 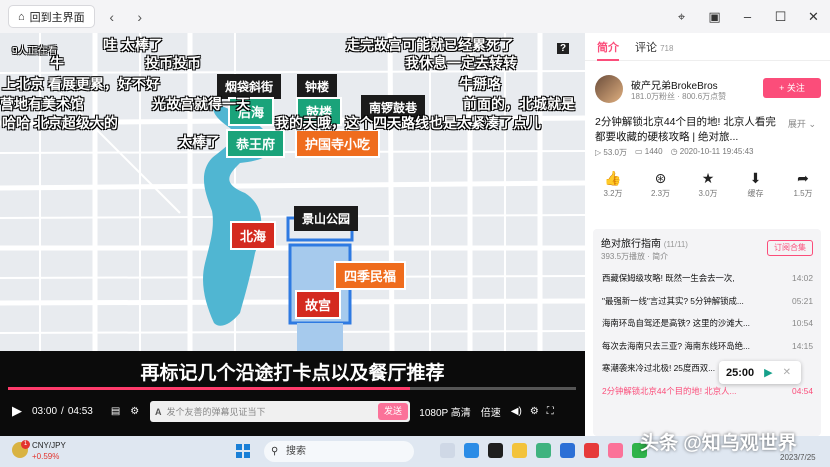 I want to click on share-icon: ➦, so click(x=803, y=178).